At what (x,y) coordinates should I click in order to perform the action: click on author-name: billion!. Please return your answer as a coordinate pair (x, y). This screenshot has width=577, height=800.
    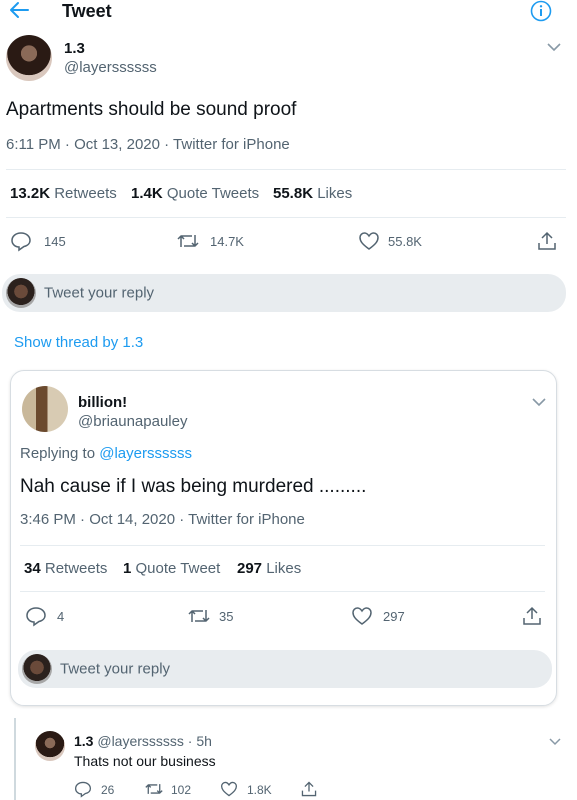
    Looking at the image, I should click on (102, 402).